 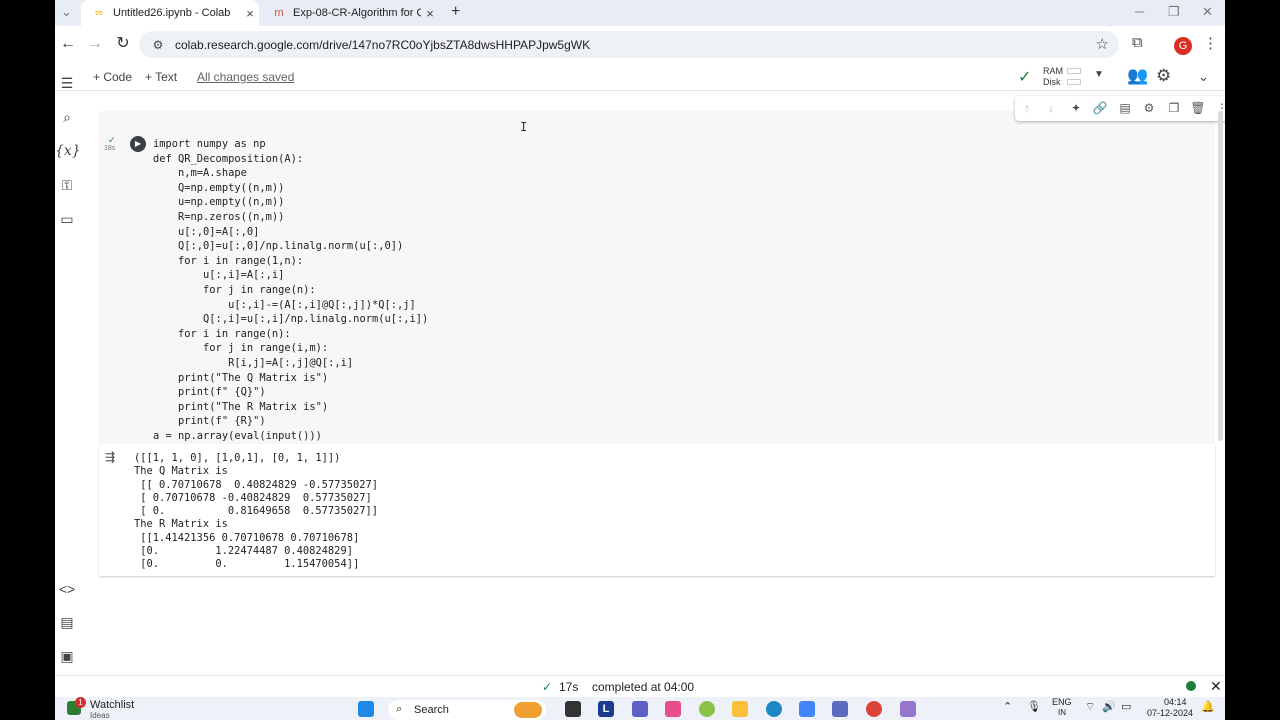 What do you see at coordinates (1175, 702) in the screenshot?
I see `clock-time: 04:14` at bounding box center [1175, 702].